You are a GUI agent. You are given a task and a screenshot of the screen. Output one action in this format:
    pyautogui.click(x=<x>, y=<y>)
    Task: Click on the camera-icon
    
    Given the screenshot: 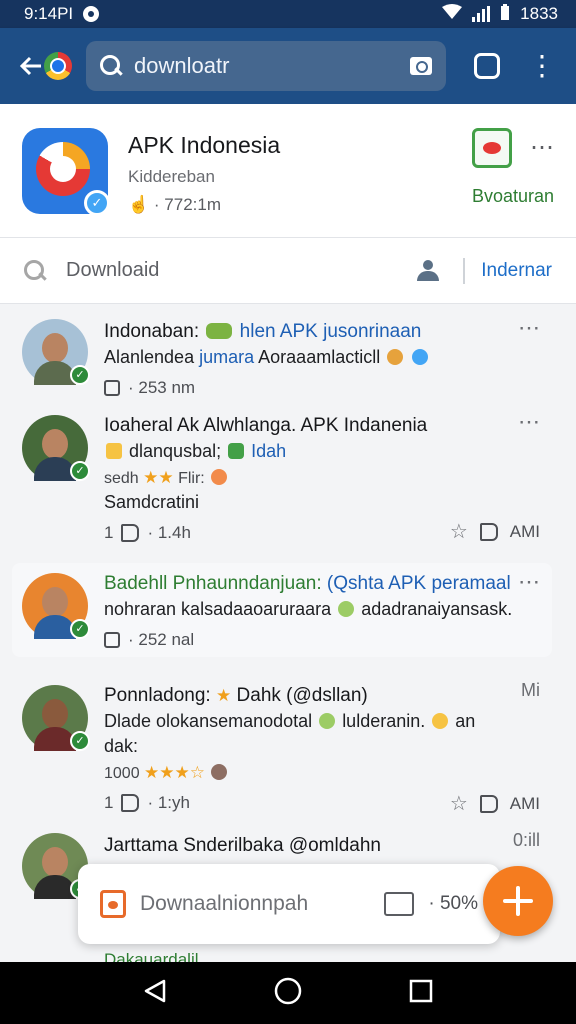 What is the action you would take?
    pyautogui.click(x=421, y=66)
    